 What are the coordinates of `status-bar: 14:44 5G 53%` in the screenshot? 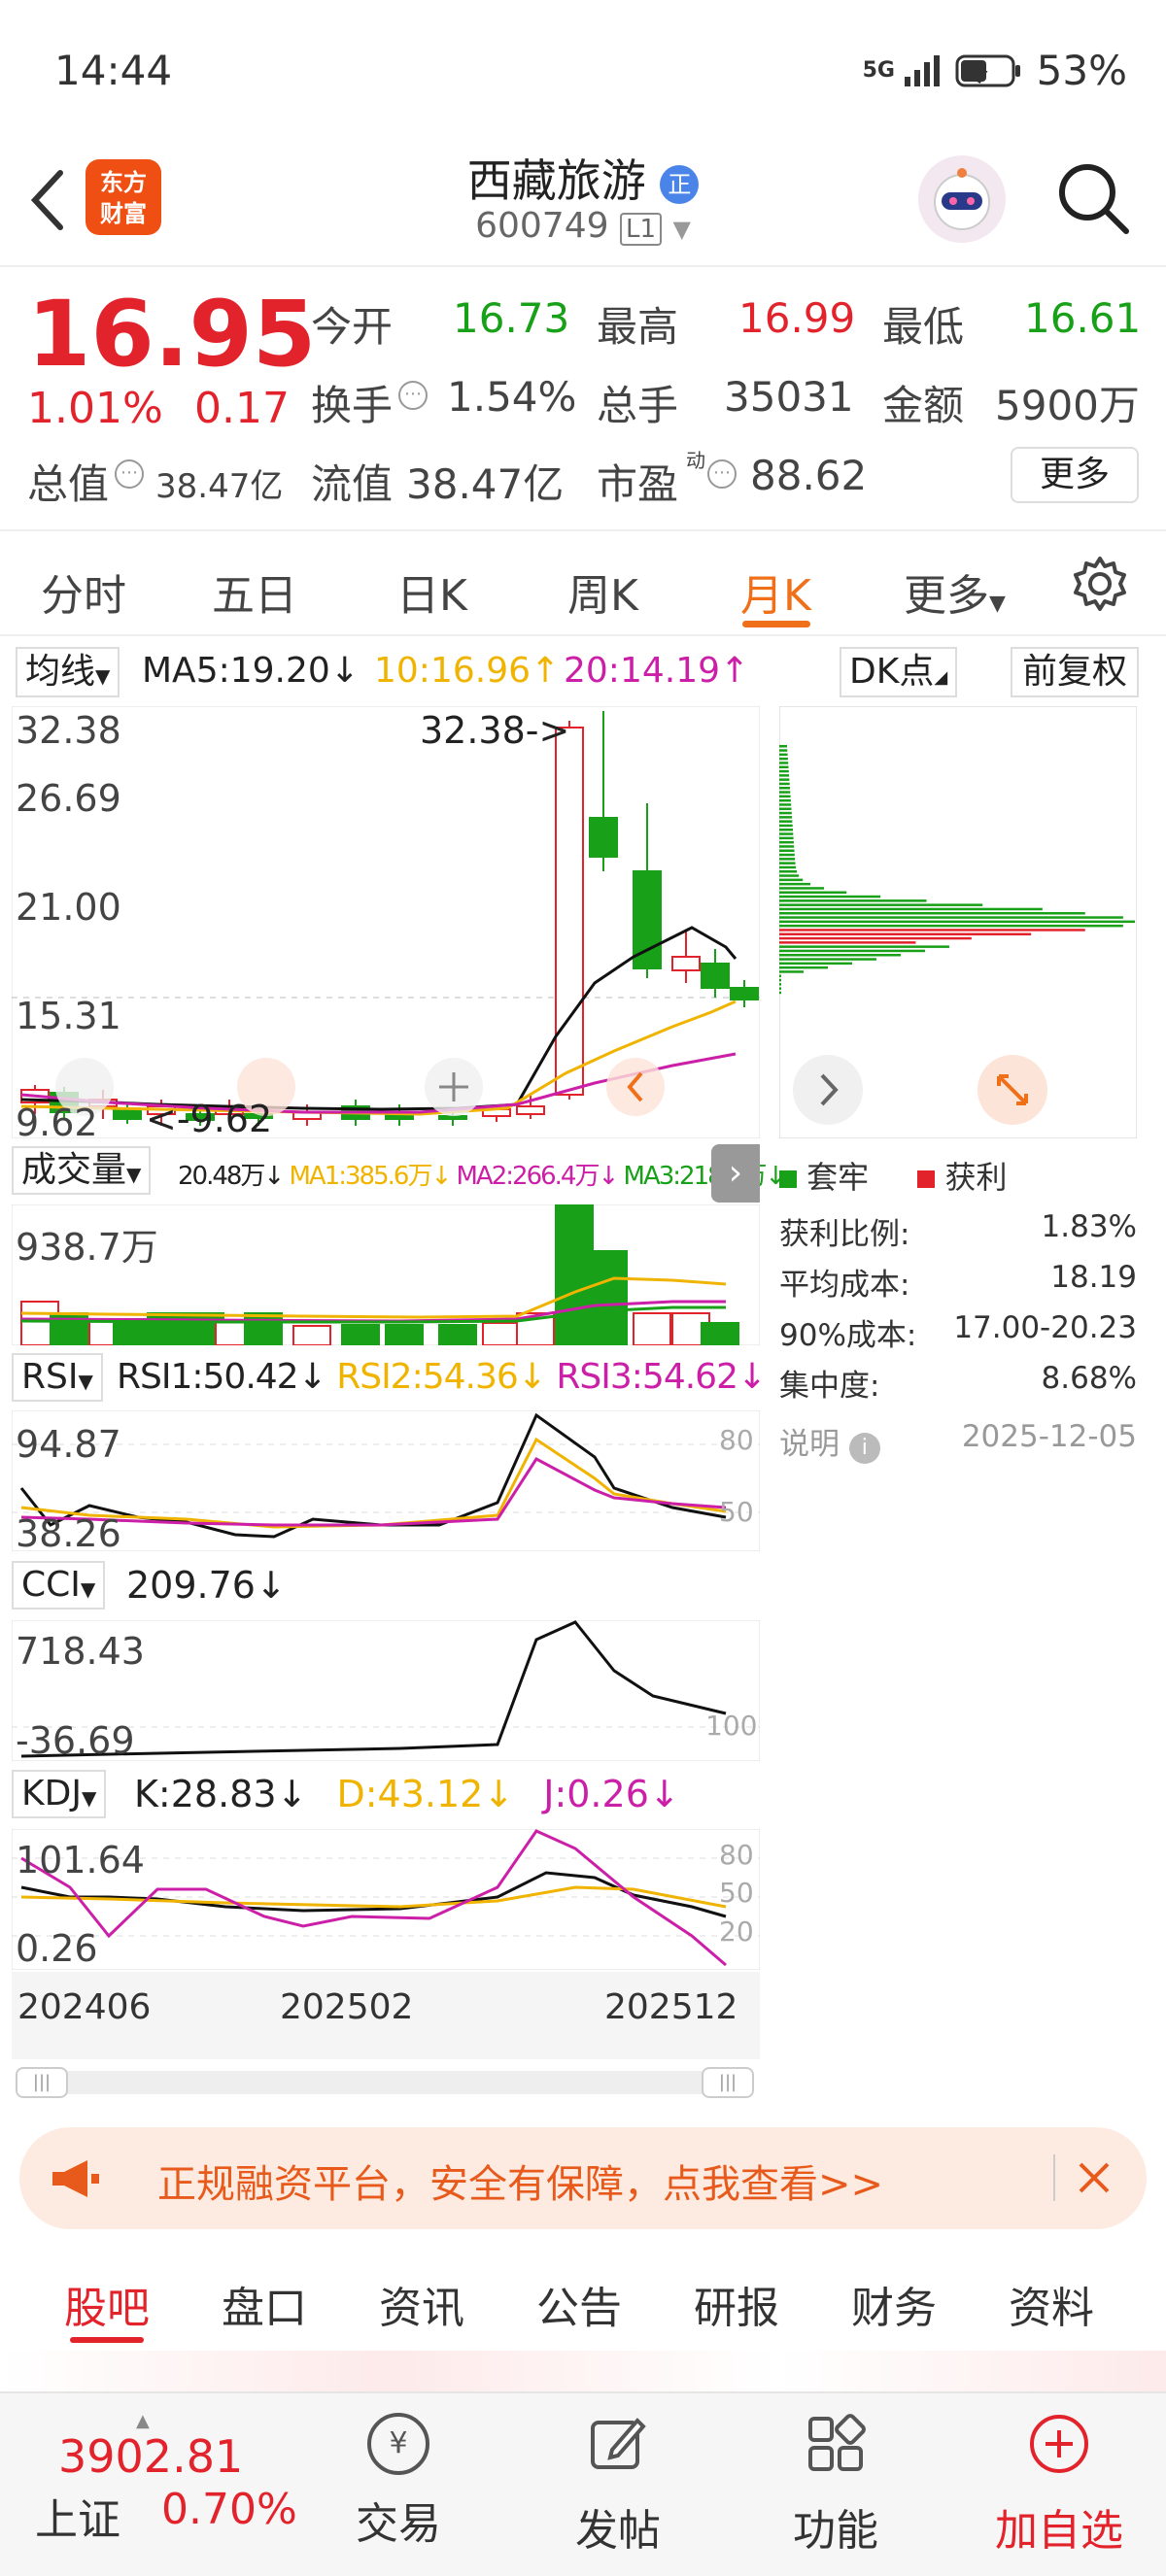 It's located at (583, 73).